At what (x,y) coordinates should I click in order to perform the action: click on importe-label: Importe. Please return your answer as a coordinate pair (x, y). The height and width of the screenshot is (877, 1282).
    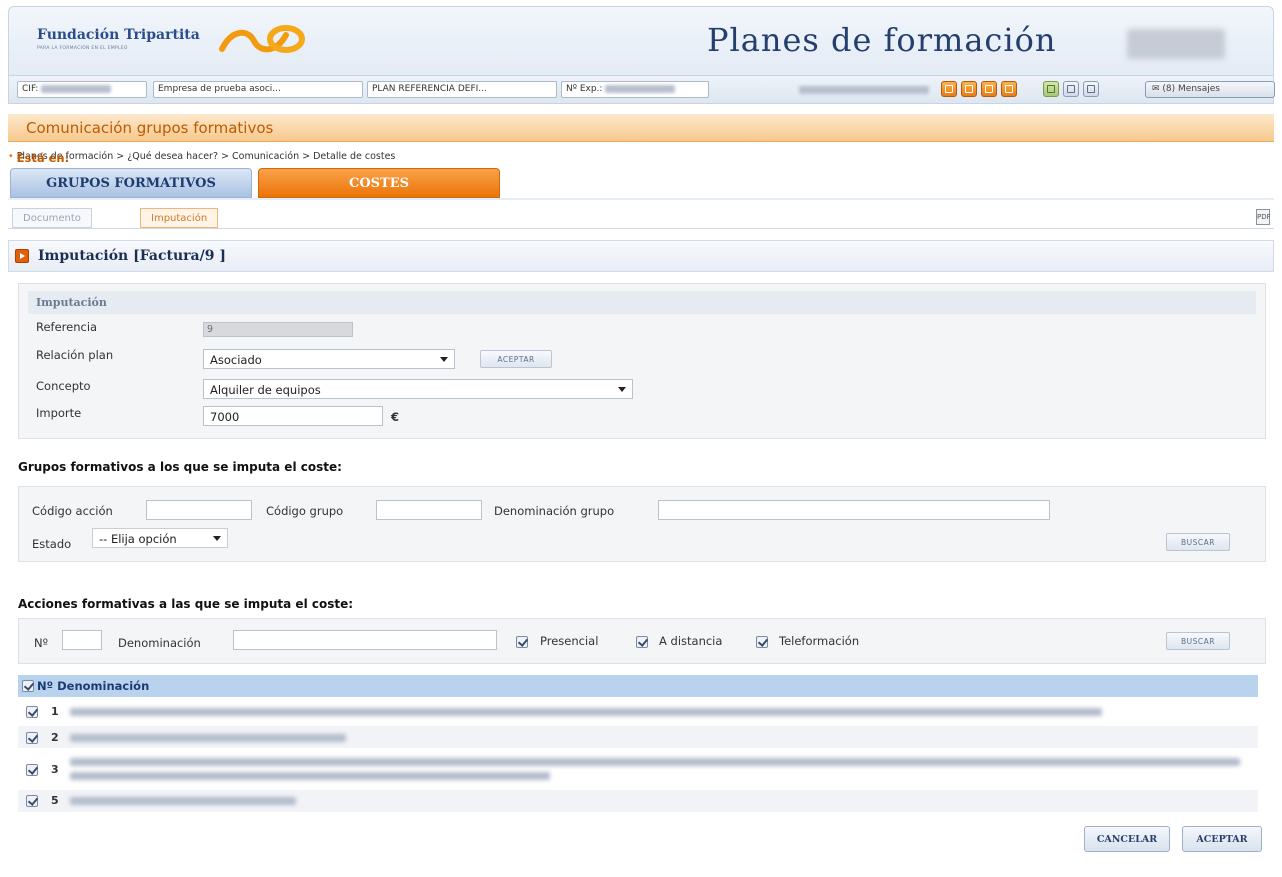
    Looking at the image, I should click on (59, 413).